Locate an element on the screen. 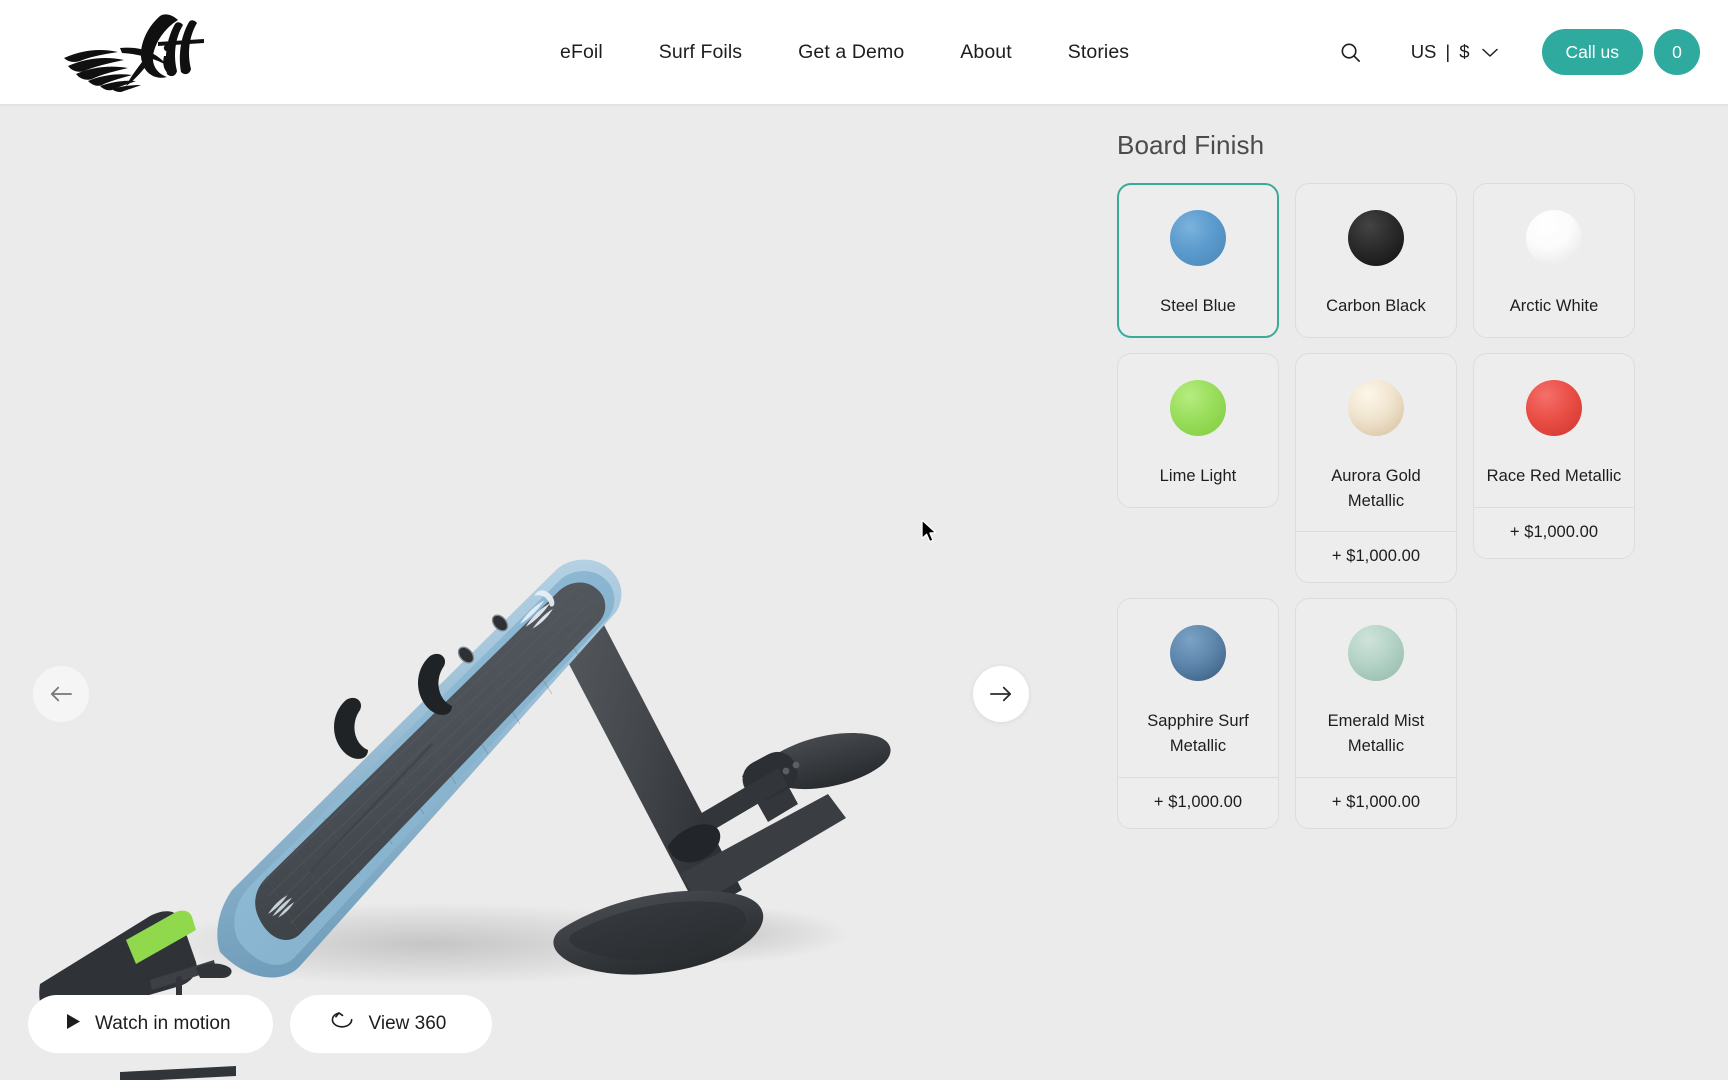 The height and width of the screenshot is (1080, 1728). arrow-right-icon is located at coordinates (1001, 694).